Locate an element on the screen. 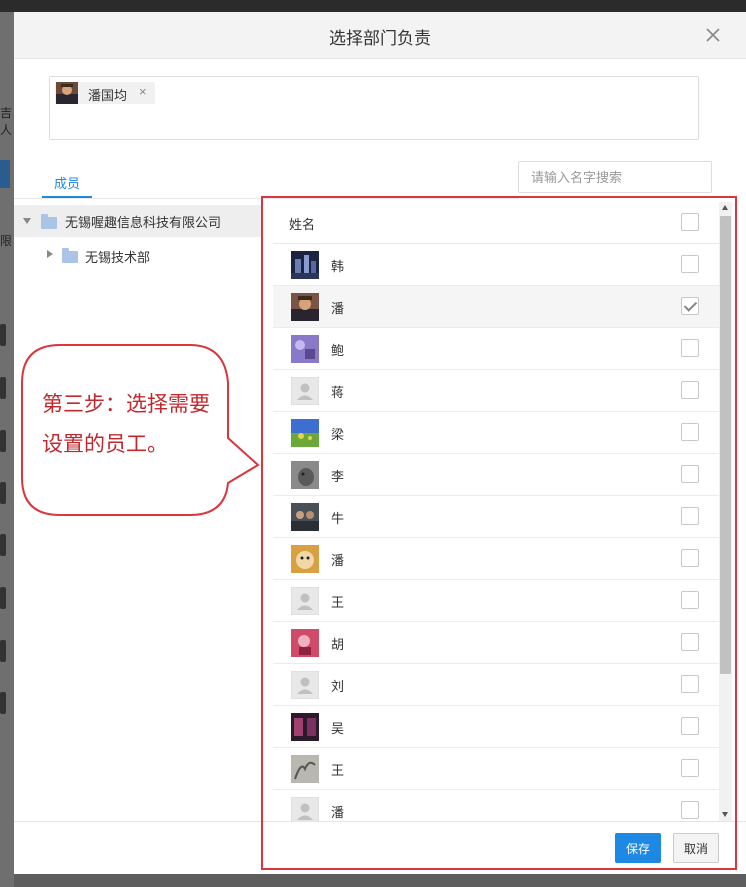  member-name: 李 is located at coordinates (338, 476).